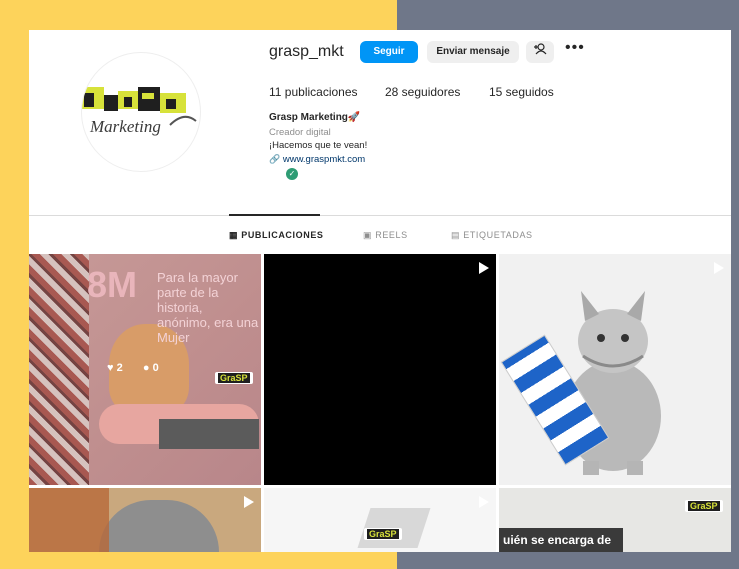 The height and width of the screenshot is (569, 739). I want to click on following-count: 15 seguidos, so click(521, 92).